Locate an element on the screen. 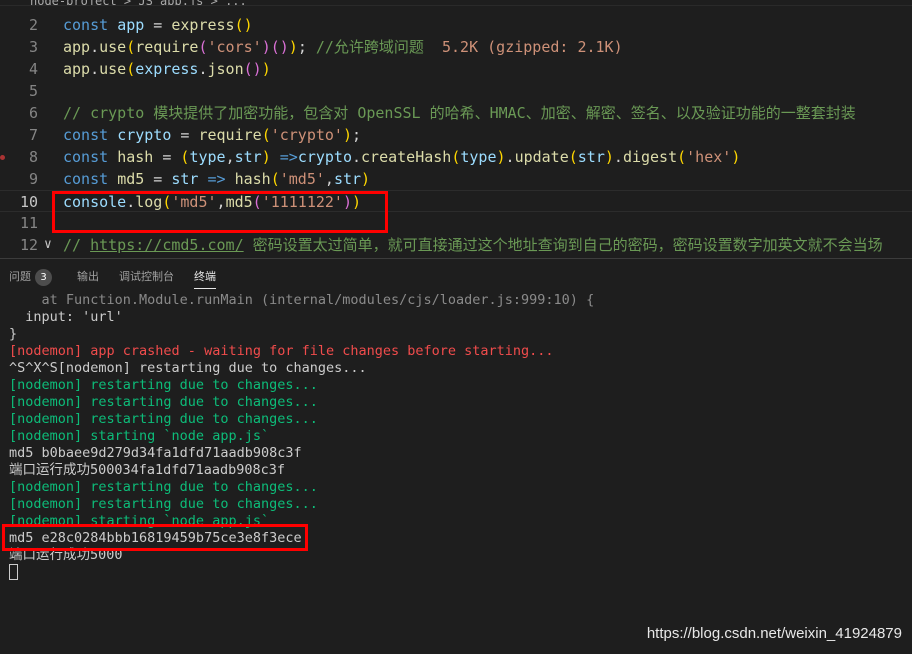 The height and width of the screenshot is (654, 912). code-token: md5 is located at coordinates (131, 179).